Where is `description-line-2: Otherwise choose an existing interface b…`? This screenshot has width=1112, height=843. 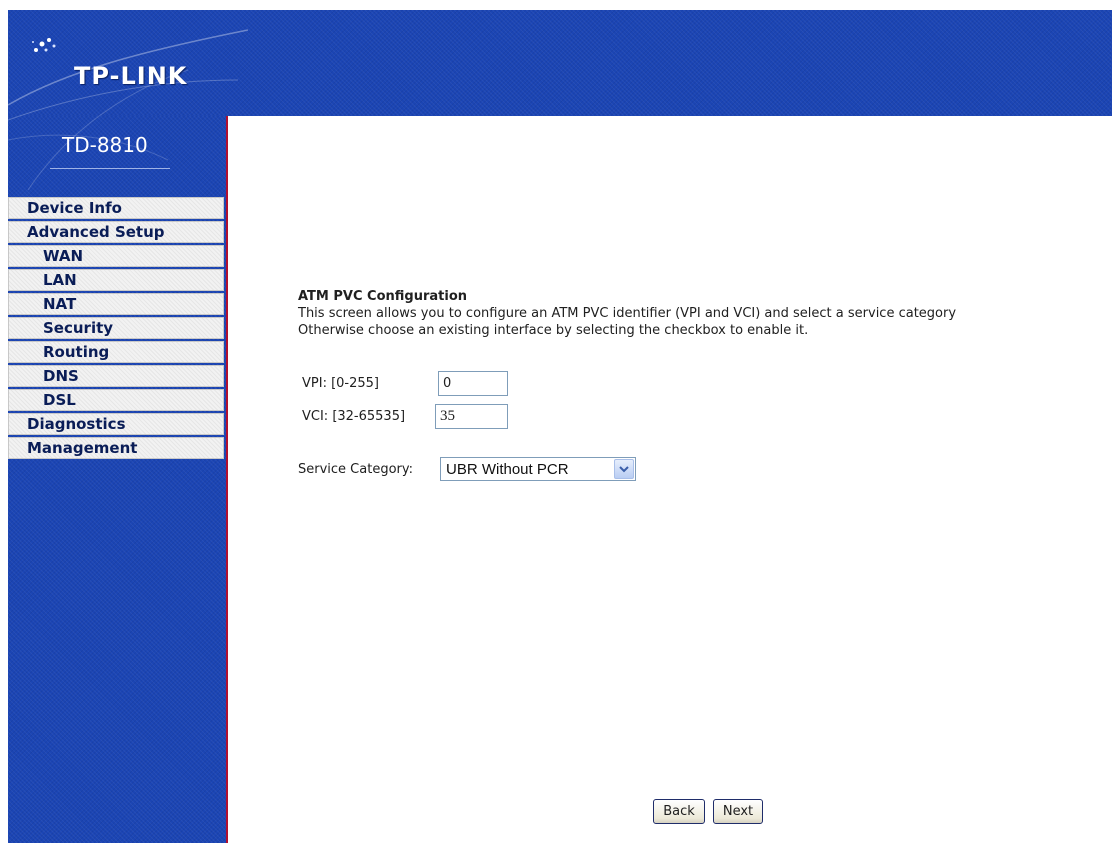 description-line-2: Otherwise choose an existing interface b… is located at coordinates (553, 330).